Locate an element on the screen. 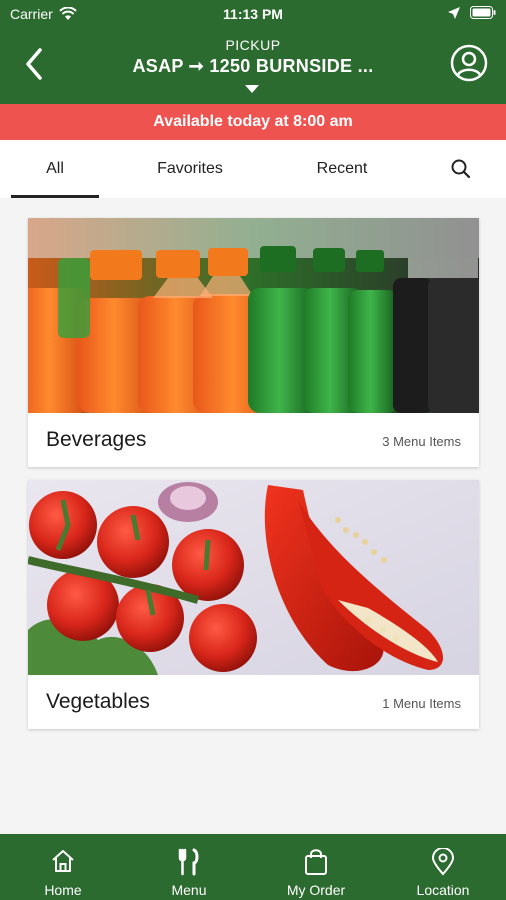 The image size is (506, 900). user-icon is located at coordinates (469, 63).